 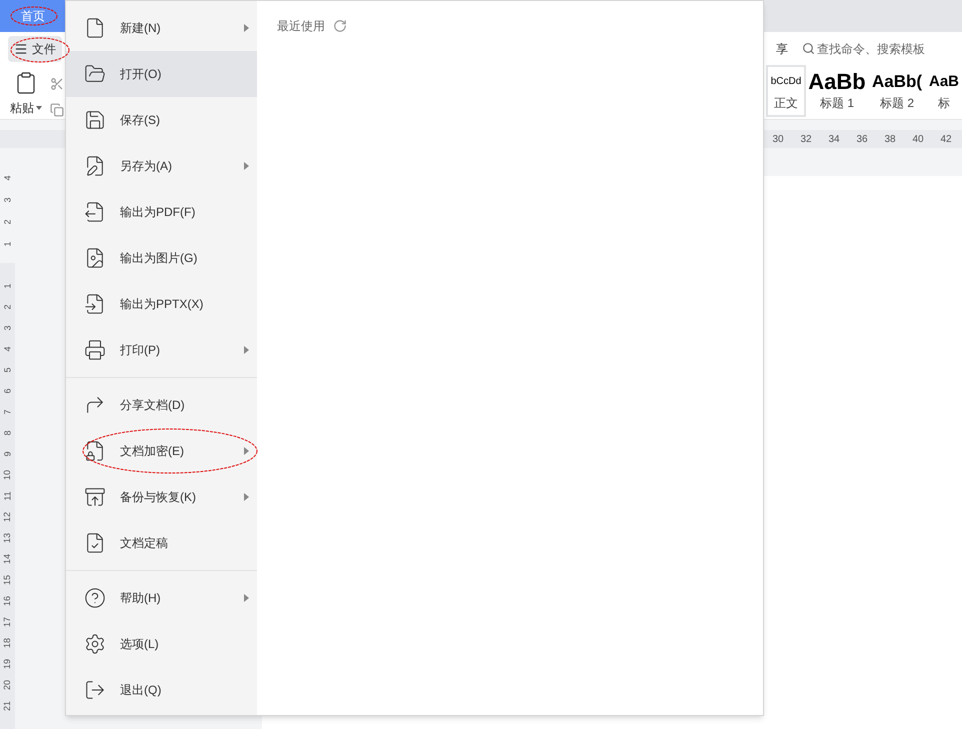 I want to click on style-preset: AaBb 标题 1, so click(x=837, y=91).